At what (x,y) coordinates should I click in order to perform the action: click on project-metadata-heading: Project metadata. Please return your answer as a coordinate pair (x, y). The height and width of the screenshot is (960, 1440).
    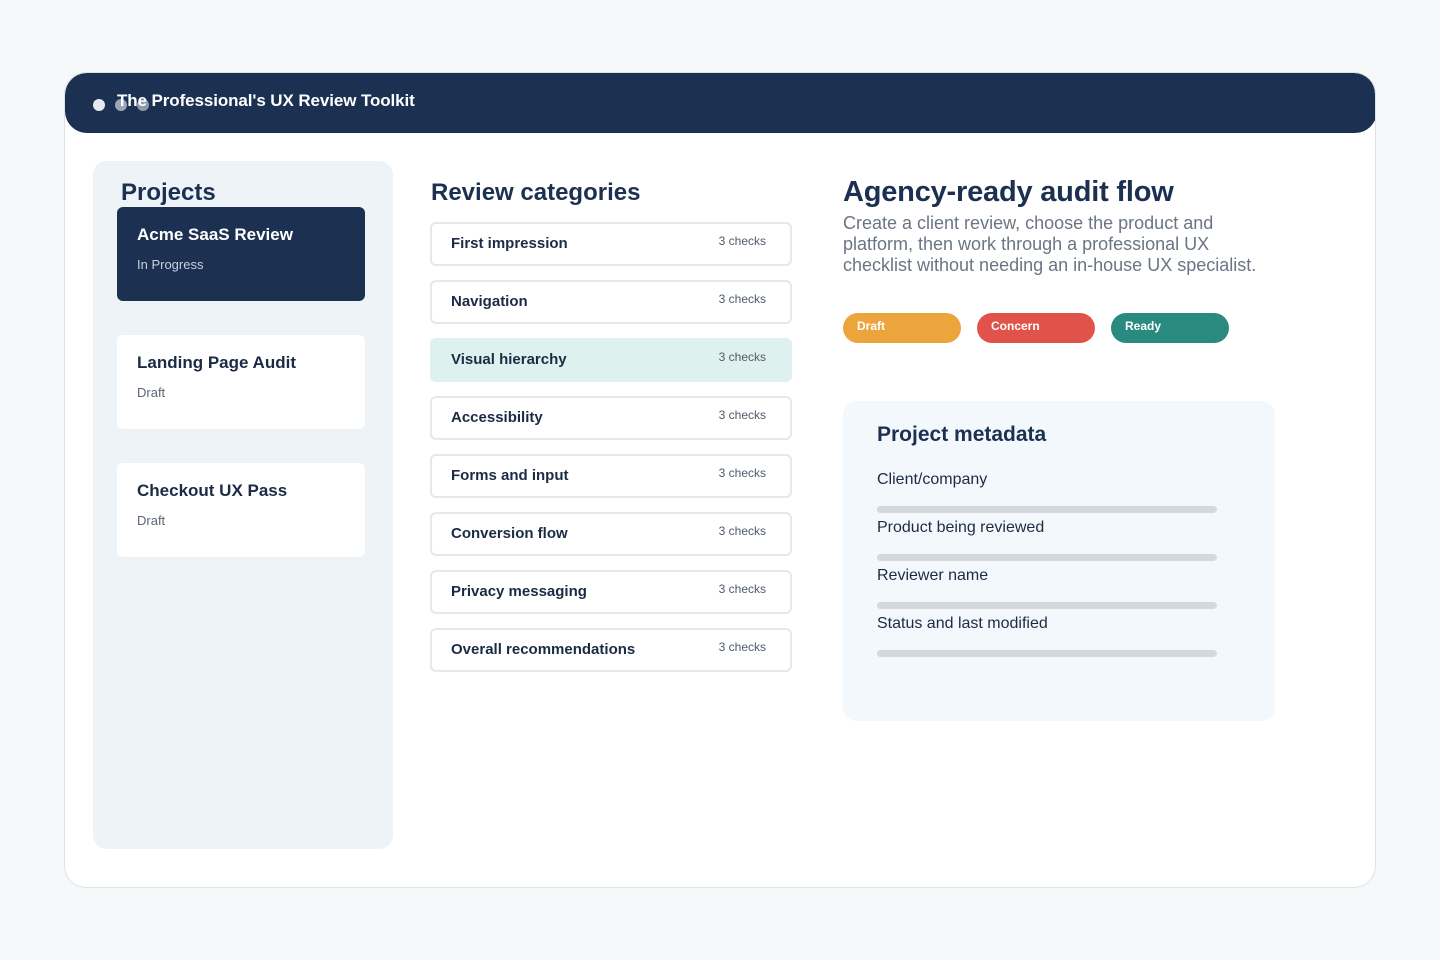
    Looking at the image, I should click on (962, 434).